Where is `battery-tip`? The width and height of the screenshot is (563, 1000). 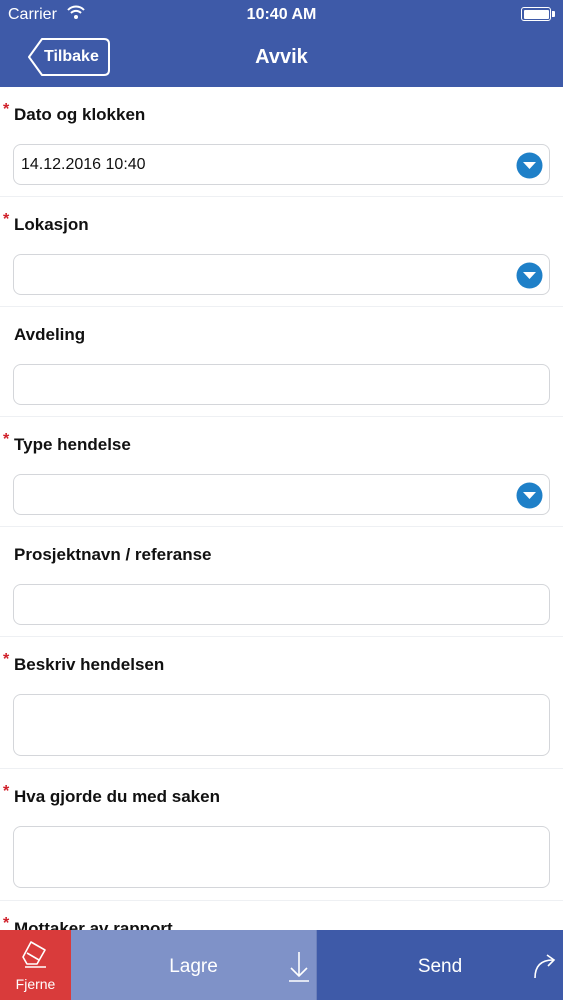
battery-tip is located at coordinates (553, 14).